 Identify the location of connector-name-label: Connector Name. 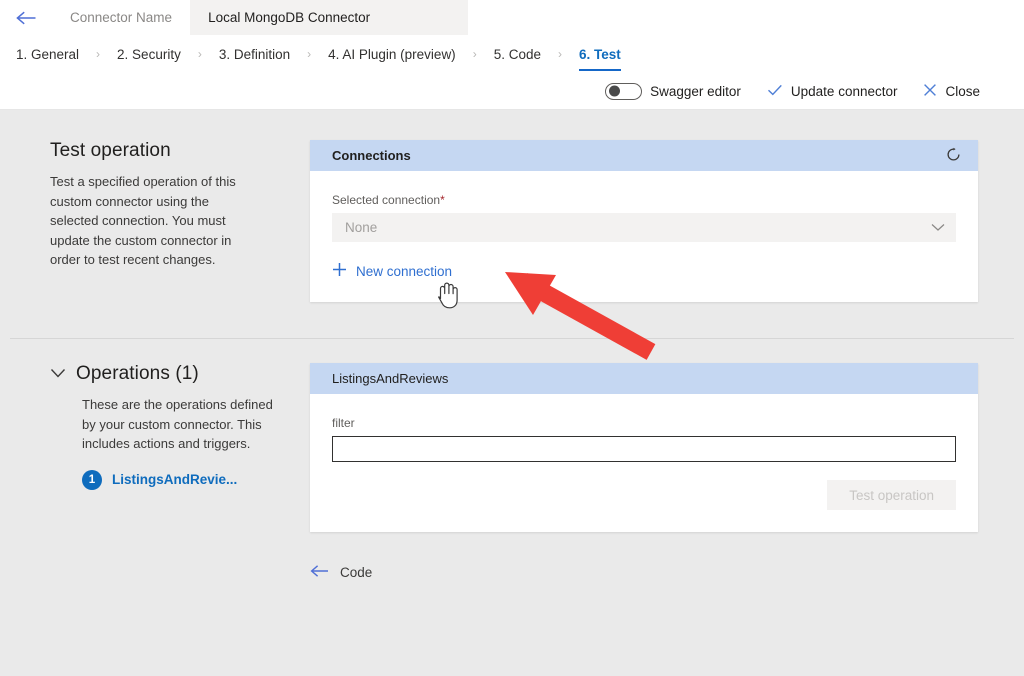
(121, 17).